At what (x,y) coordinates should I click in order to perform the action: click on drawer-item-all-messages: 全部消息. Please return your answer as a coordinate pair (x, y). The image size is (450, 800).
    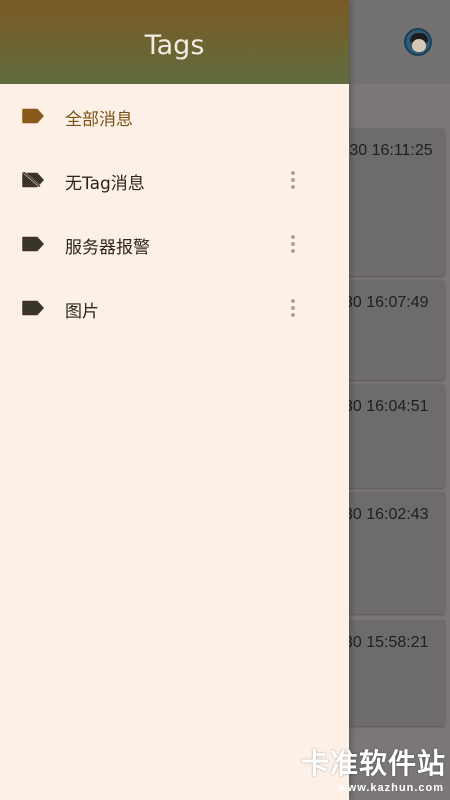
    Looking at the image, I should click on (174, 116).